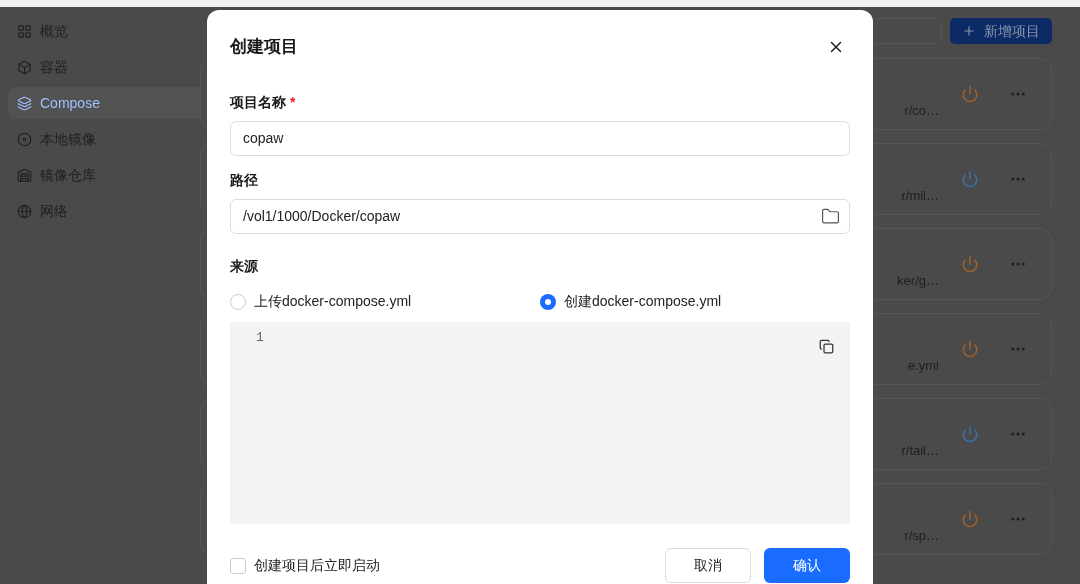  I want to click on radio-option: 创建docker-compose.yml, so click(695, 301).